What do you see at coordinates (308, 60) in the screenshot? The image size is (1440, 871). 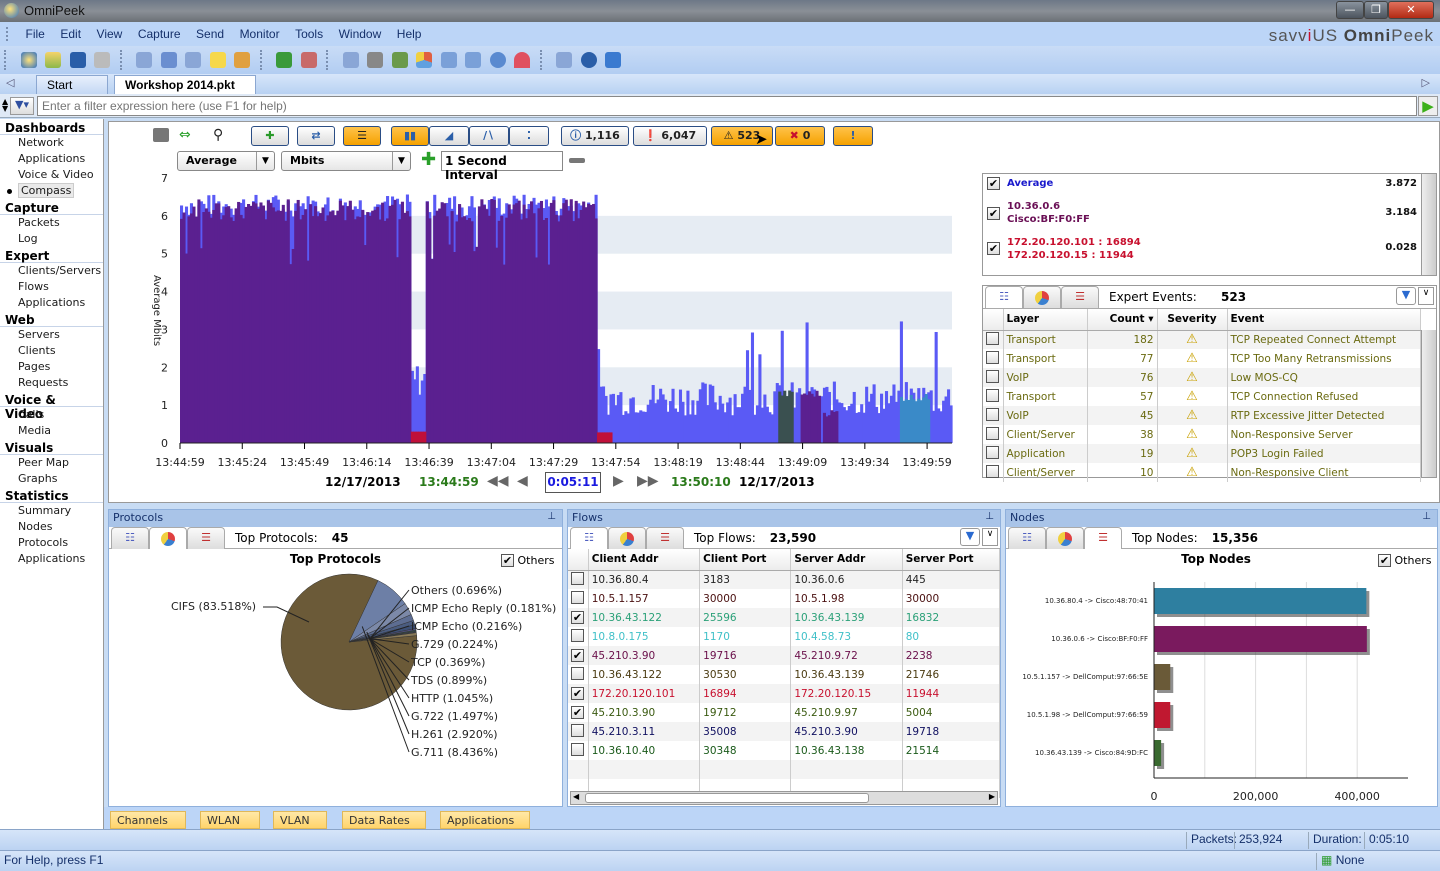 I see `download-icon` at bounding box center [308, 60].